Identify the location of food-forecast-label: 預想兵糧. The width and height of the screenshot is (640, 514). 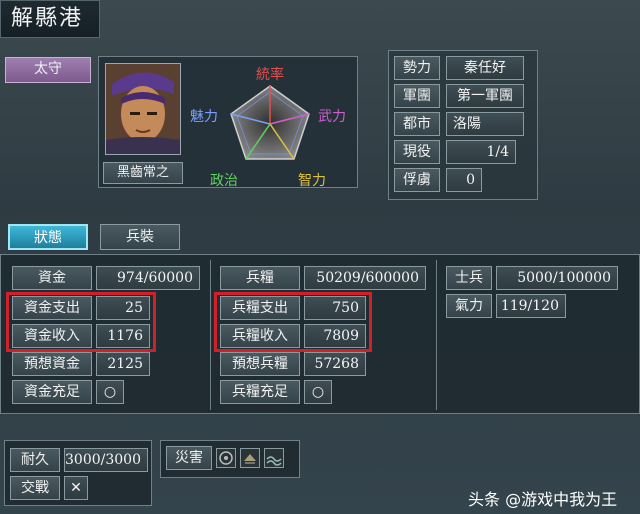
(260, 364).